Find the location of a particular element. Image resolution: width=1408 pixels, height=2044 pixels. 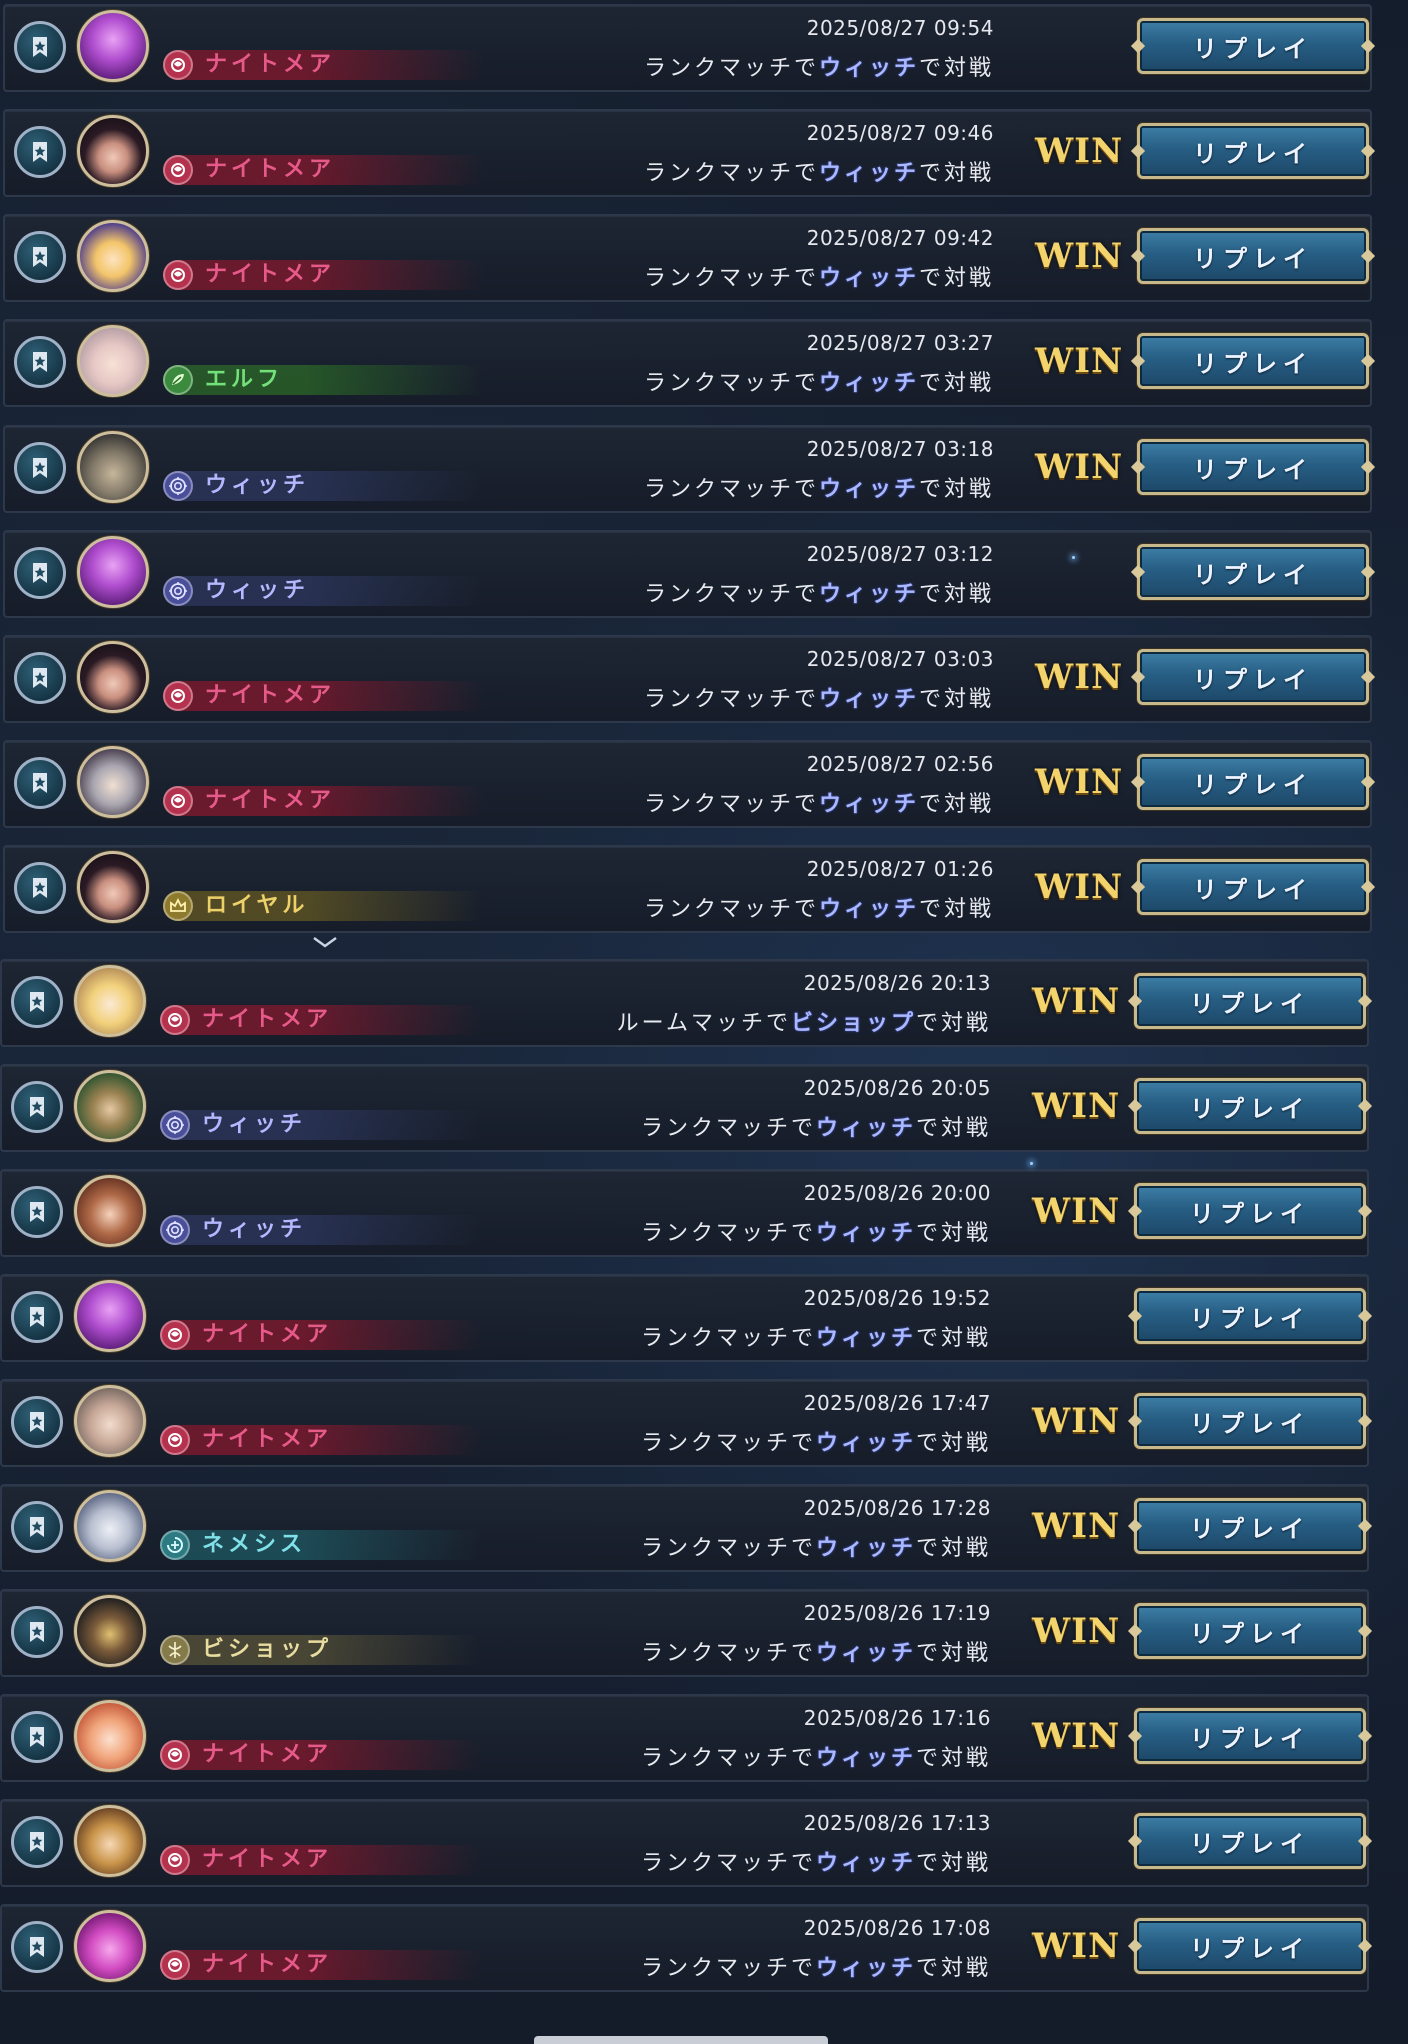

home-indicator is located at coordinates (681, 2040).